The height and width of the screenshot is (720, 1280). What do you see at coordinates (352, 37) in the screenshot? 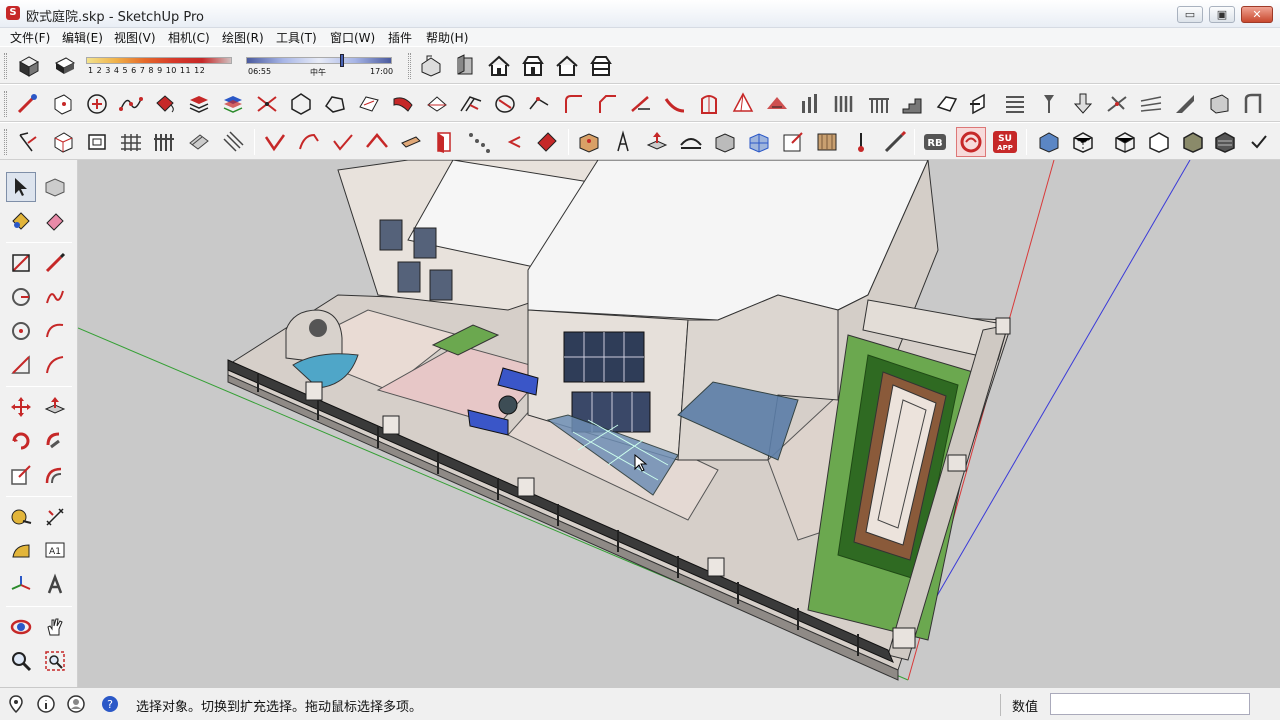
I see `menu-window: 窗口(W)` at bounding box center [352, 37].